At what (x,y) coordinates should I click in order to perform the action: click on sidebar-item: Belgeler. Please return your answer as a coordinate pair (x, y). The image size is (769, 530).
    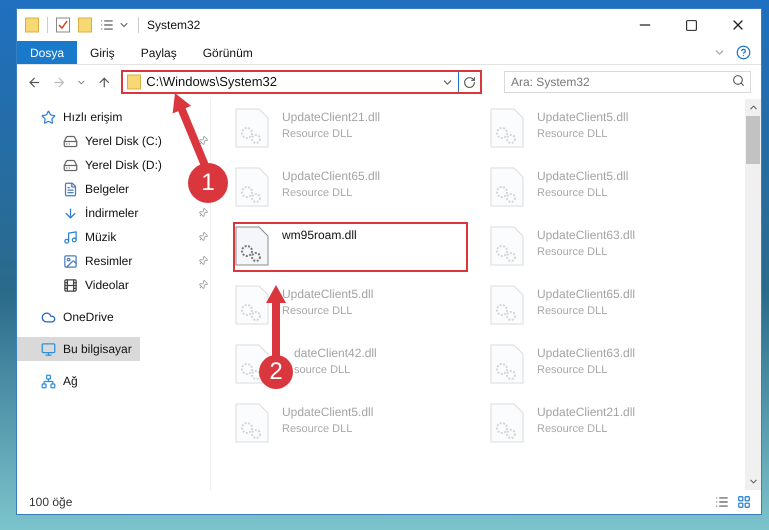
    Looking at the image, I should click on (77, 189).